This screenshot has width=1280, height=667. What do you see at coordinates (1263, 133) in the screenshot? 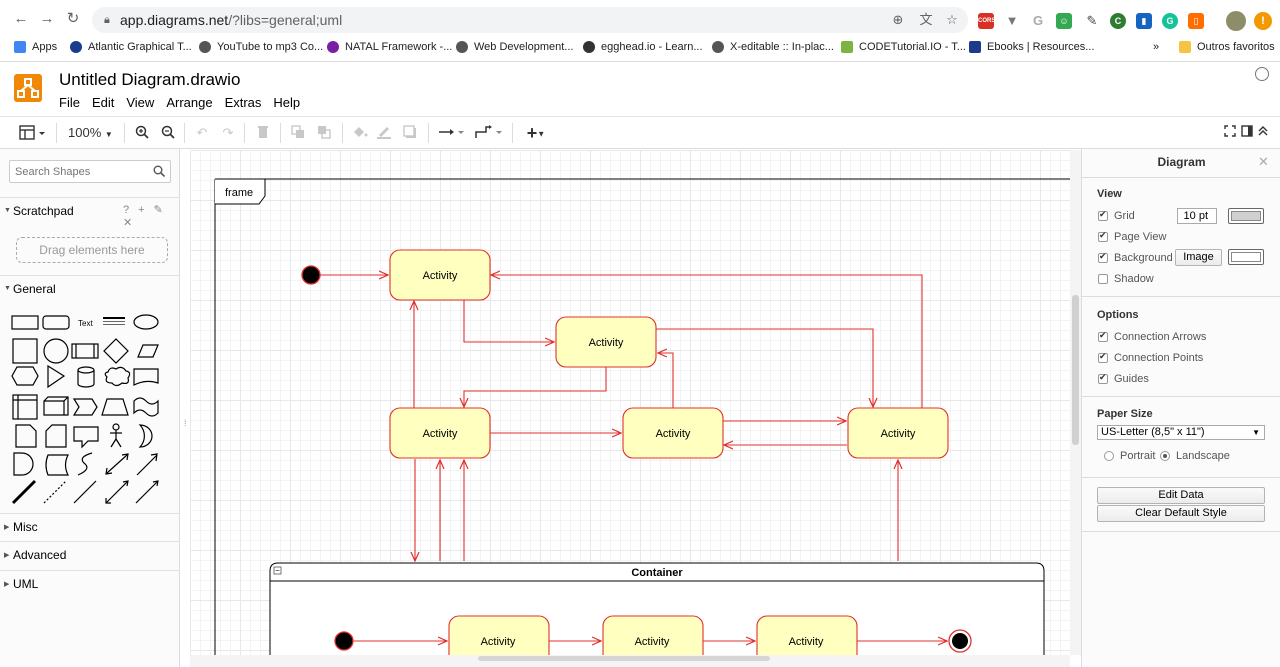
I see `collapse-chevron-up-icon` at bounding box center [1263, 133].